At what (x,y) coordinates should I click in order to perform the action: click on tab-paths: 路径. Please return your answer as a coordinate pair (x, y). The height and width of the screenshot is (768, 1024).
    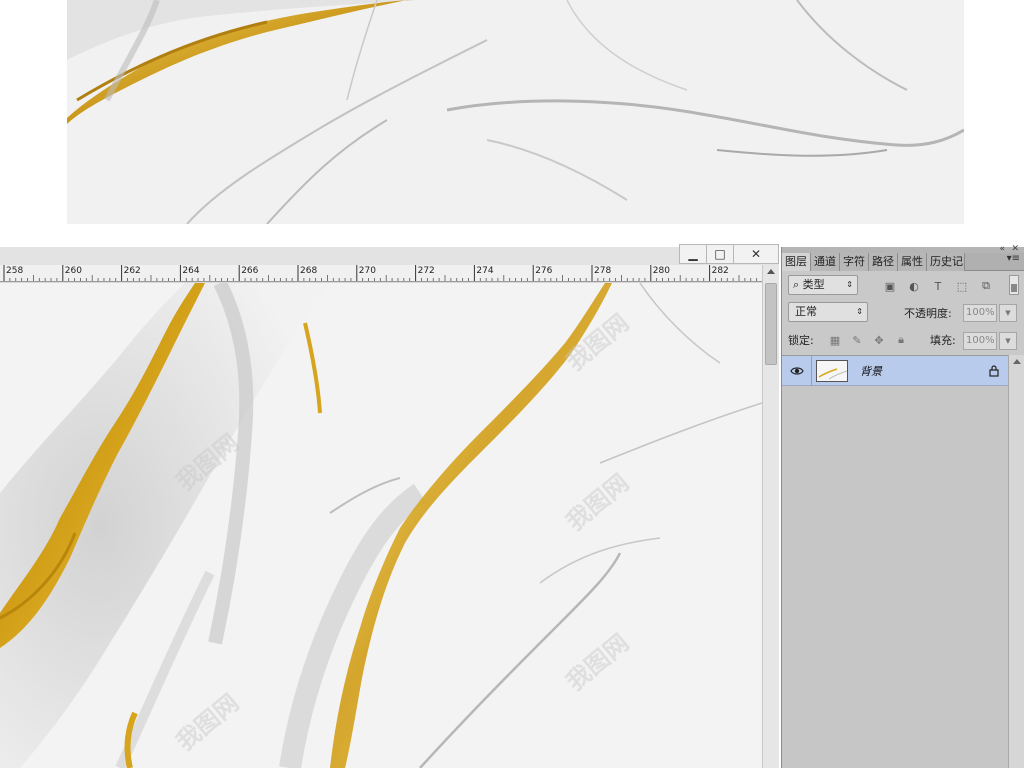
    Looking at the image, I should click on (883, 262).